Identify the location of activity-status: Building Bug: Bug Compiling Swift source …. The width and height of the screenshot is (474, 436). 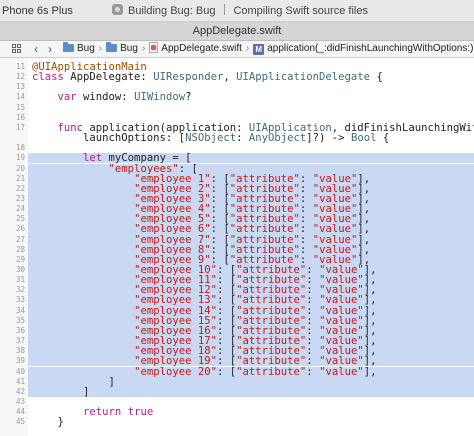
(292, 11).